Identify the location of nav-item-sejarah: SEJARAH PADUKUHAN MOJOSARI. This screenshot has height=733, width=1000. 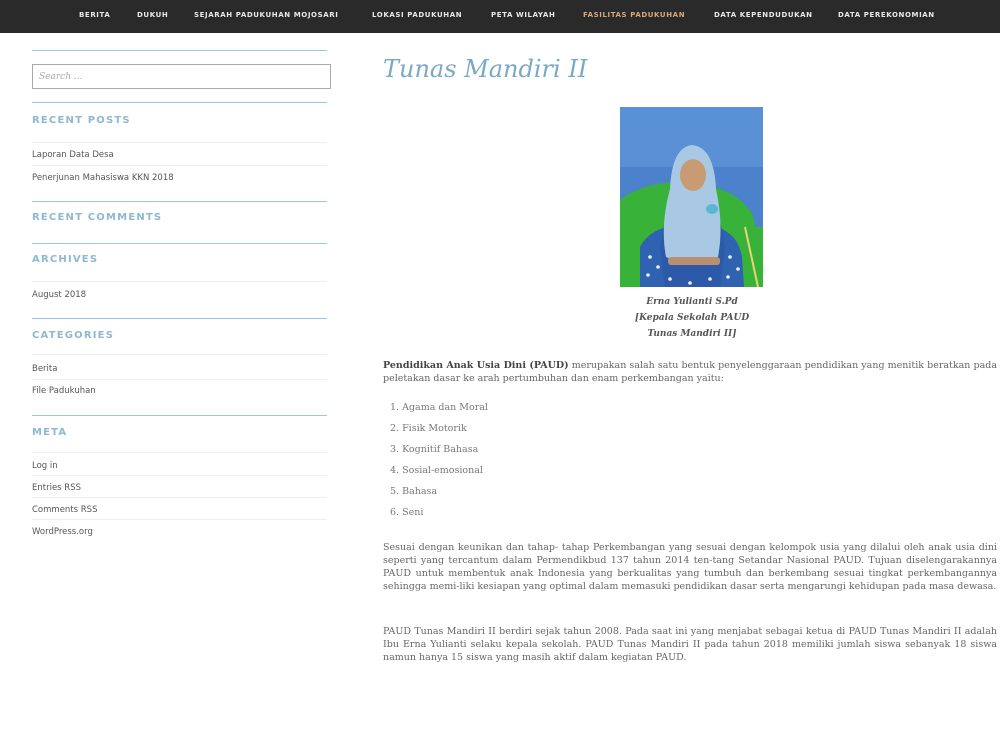
(266, 15).